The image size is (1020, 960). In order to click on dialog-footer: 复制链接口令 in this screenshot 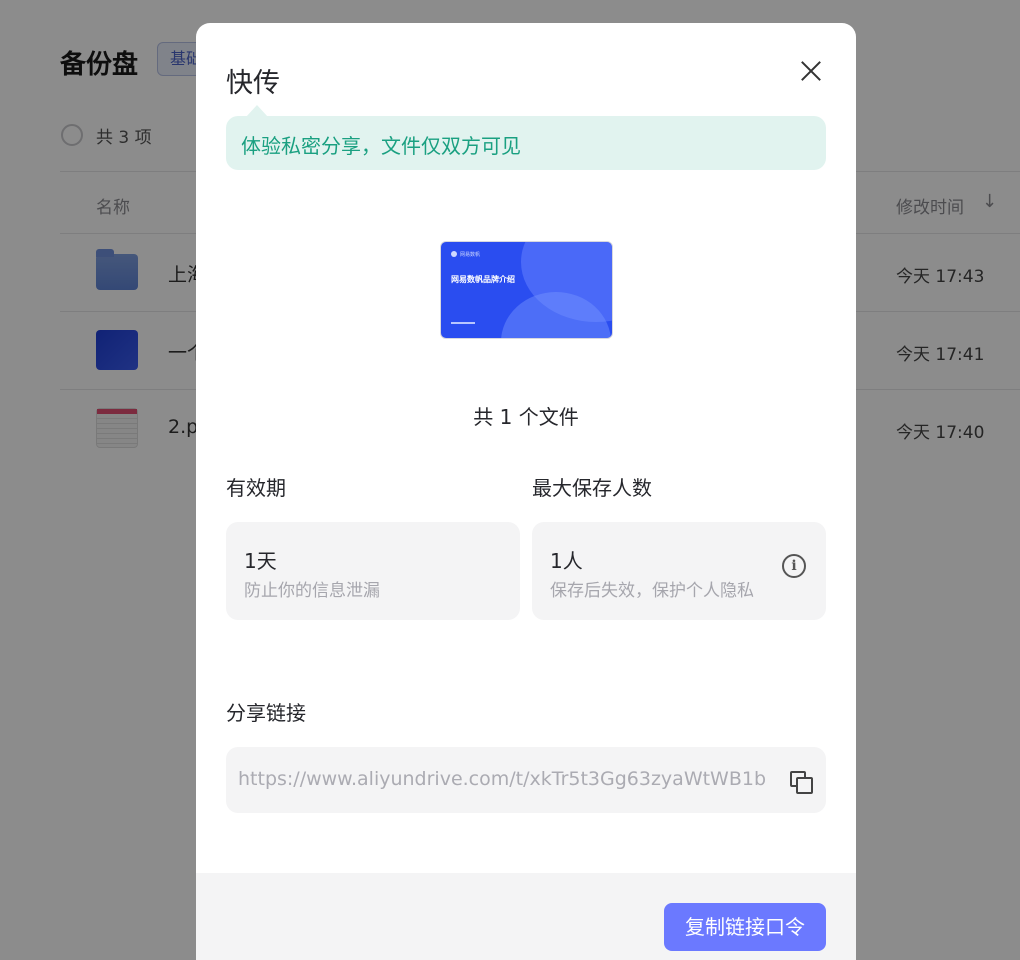, I will do `click(526, 916)`.